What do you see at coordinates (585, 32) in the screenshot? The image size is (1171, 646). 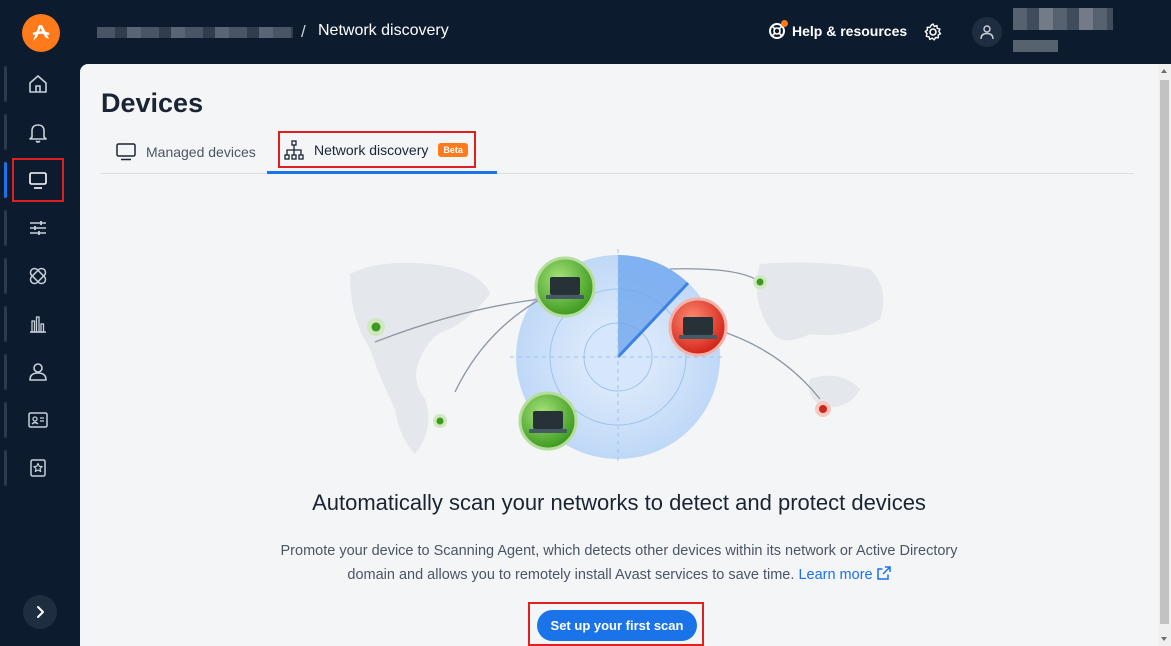 I see `top-bar: / Network discovery Help & resources` at bounding box center [585, 32].